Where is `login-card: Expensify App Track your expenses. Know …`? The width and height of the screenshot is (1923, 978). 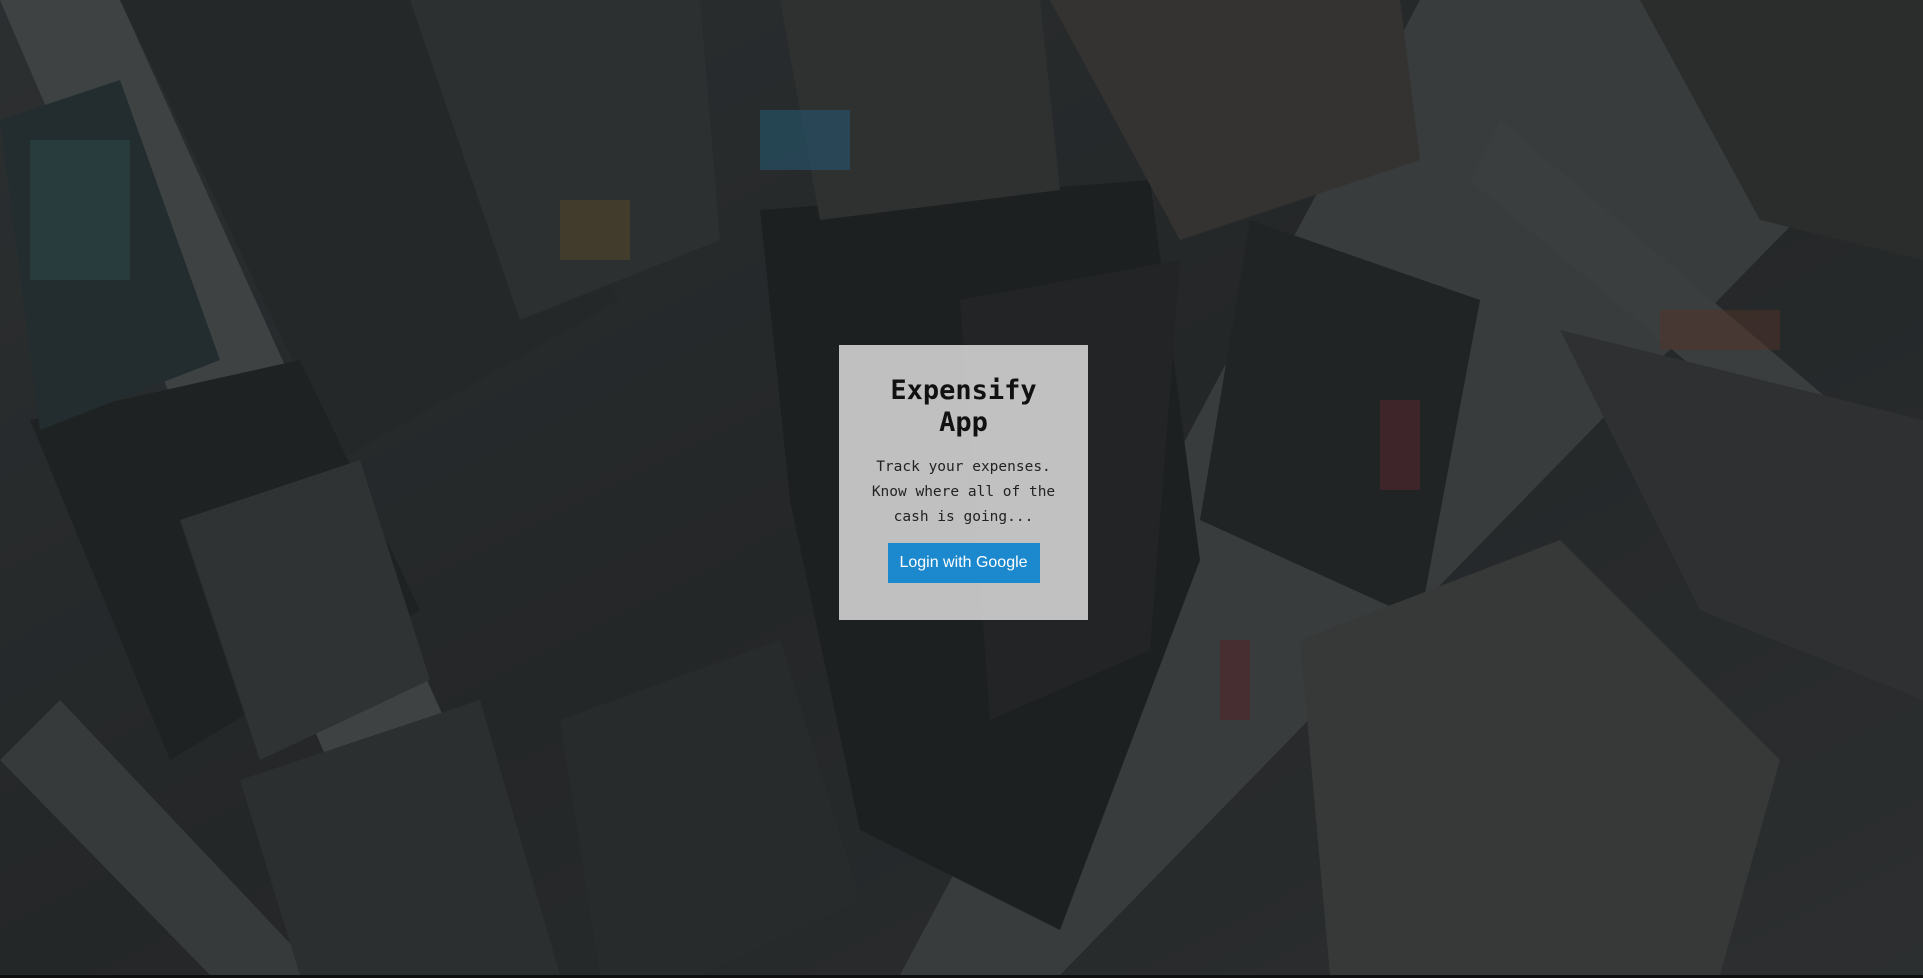 login-card: Expensify App Track your expenses. Know … is located at coordinates (963, 482).